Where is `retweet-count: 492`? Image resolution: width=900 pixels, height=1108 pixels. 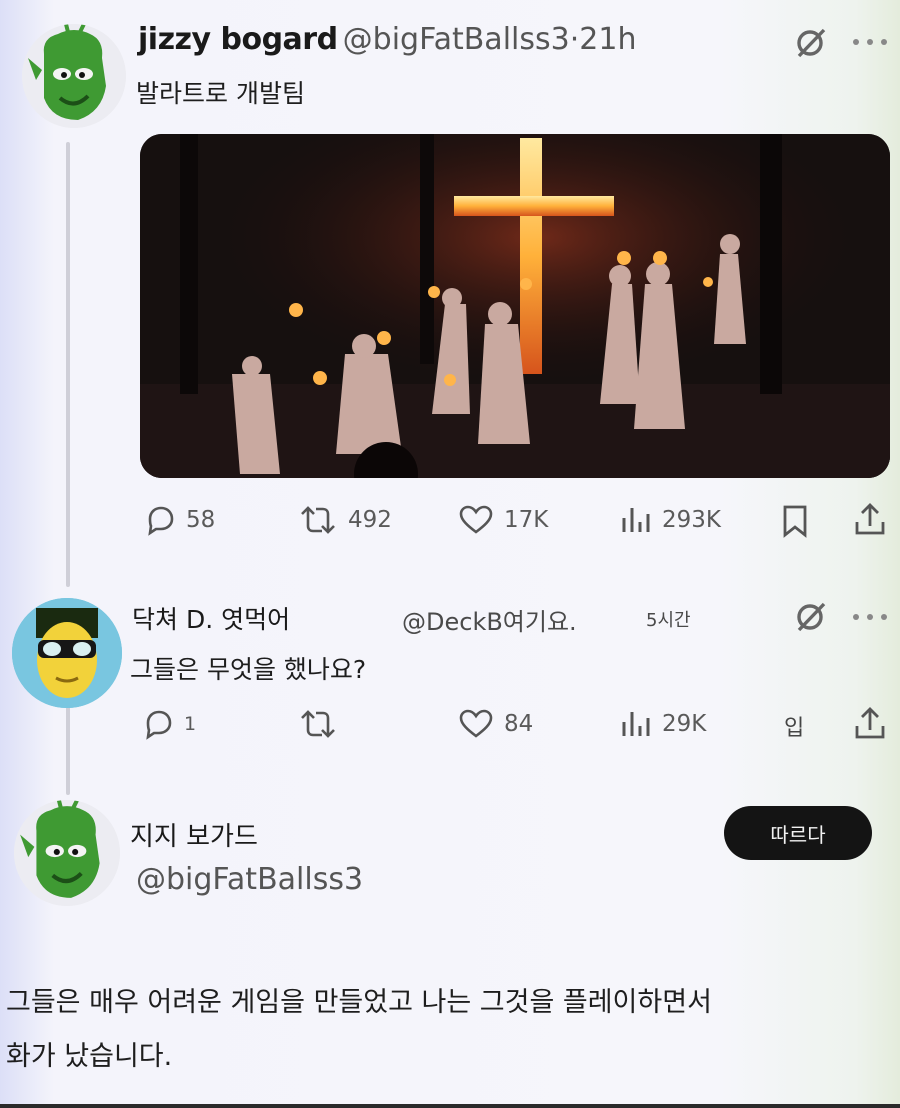 retweet-count: 492 is located at coordinates (370, 520).